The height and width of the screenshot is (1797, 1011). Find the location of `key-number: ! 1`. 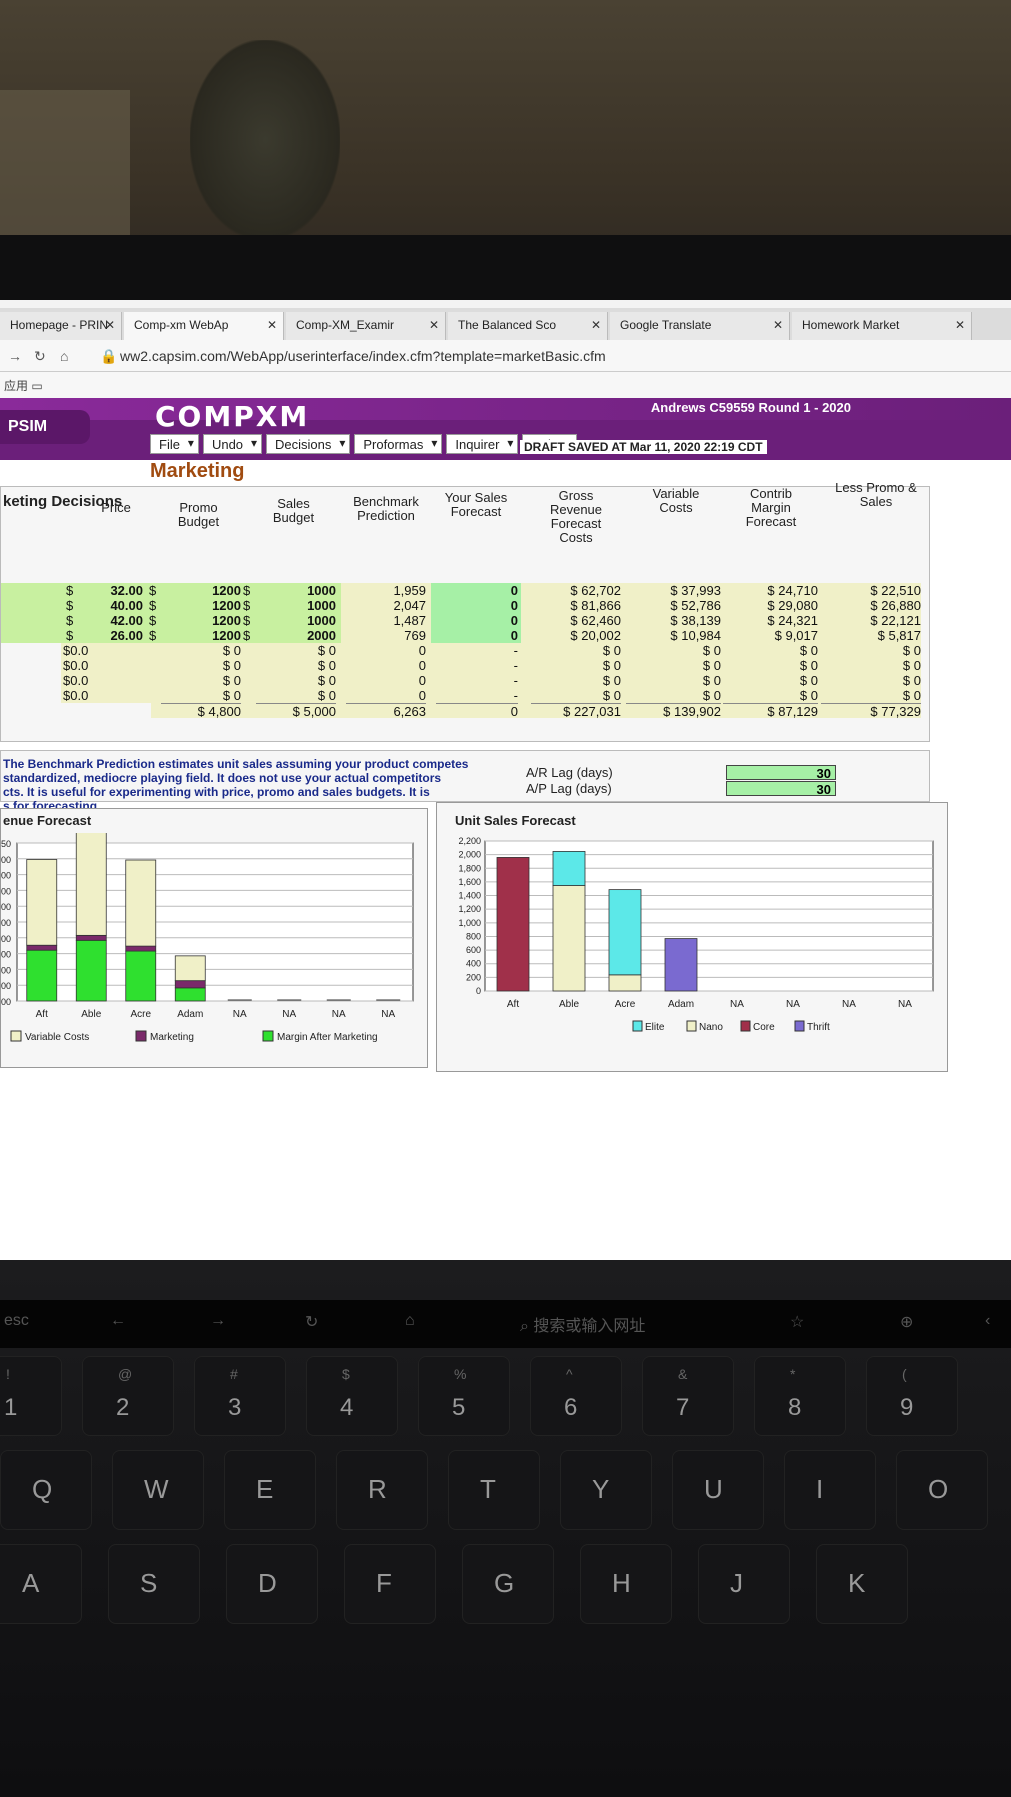

key-number: ! 1 is located at coordinates (31, 1396).